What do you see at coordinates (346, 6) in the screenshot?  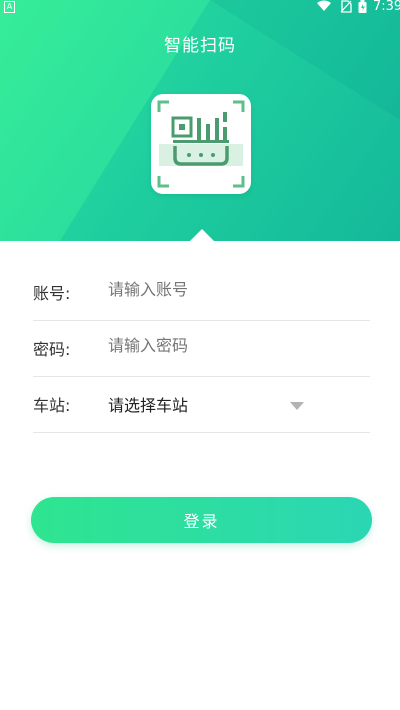 I see `no-sim-icon` at bounding box center [346, 6].